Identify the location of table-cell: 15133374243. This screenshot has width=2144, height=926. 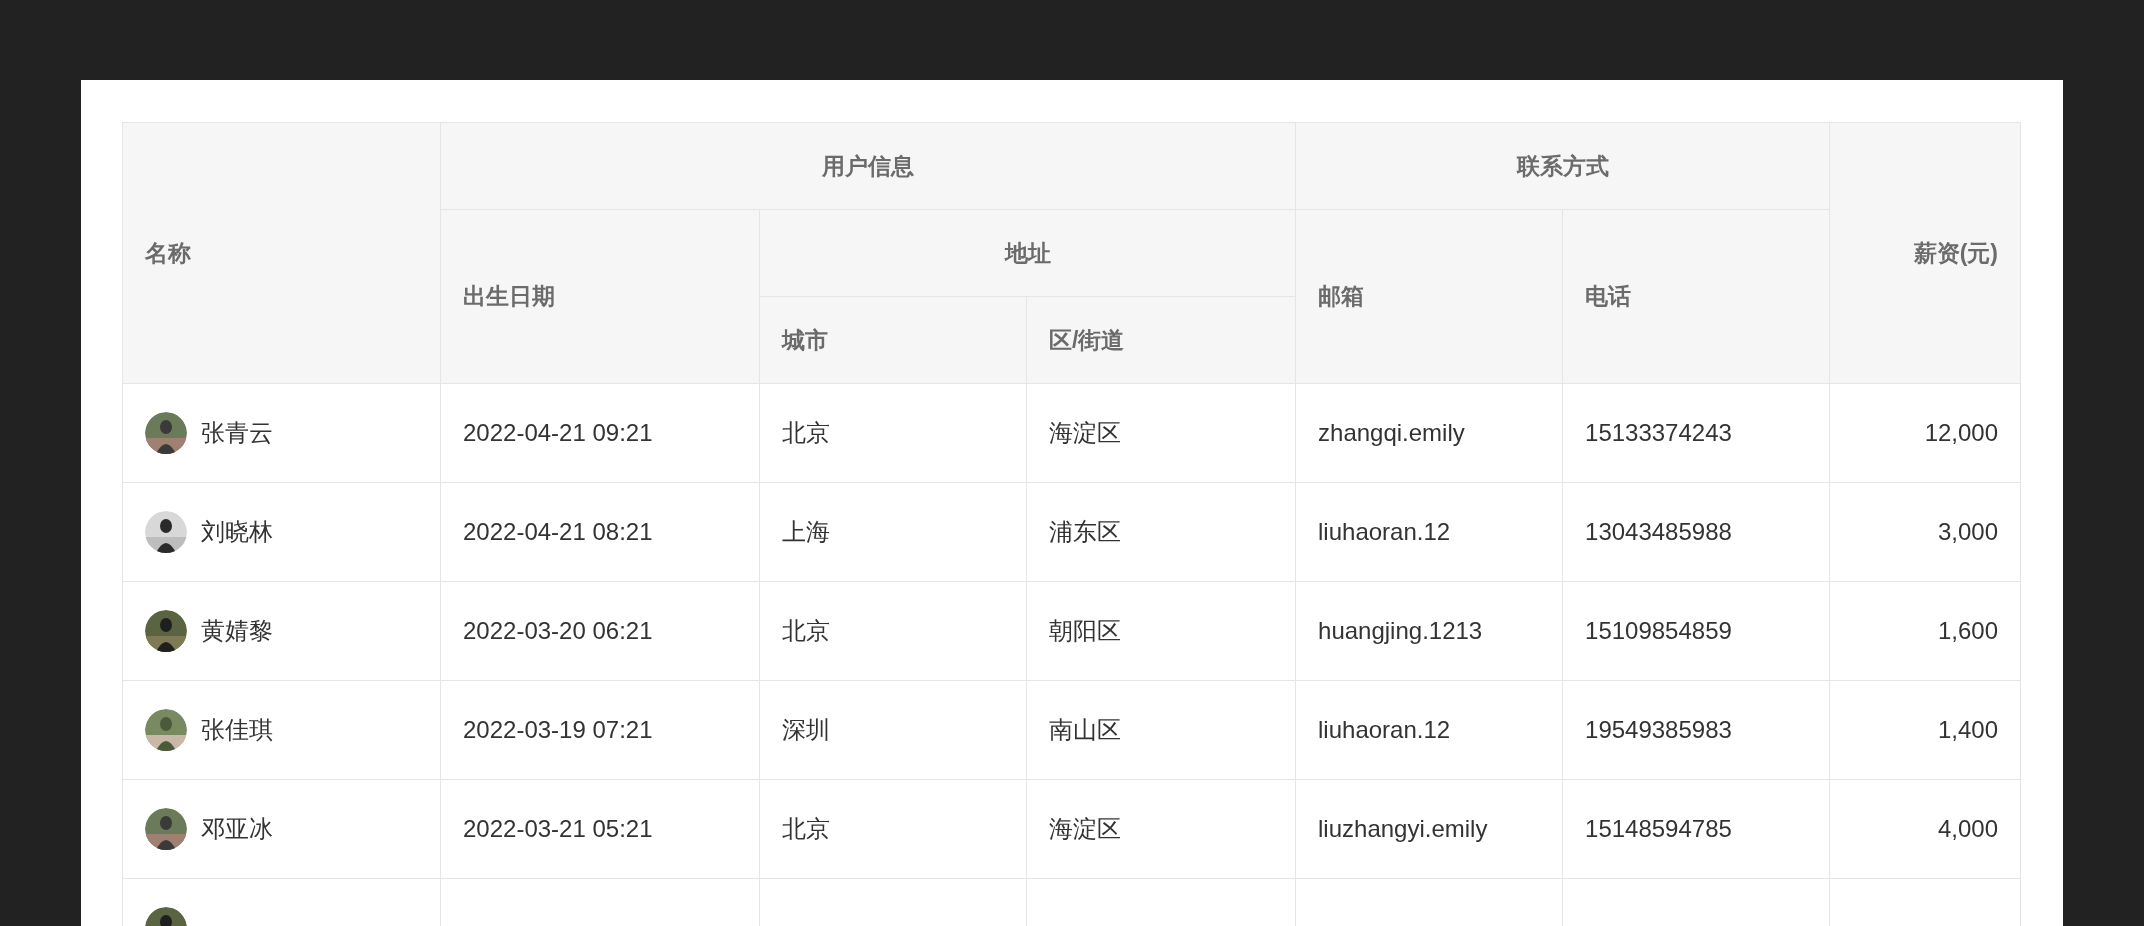
(1658, 432).